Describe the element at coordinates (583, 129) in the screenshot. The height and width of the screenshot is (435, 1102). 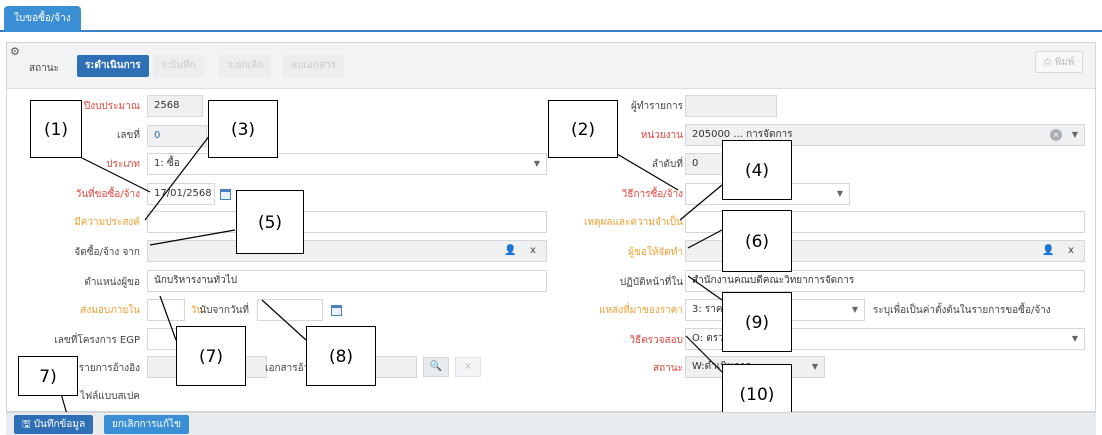
I see `callout-2: (2)` at that location.